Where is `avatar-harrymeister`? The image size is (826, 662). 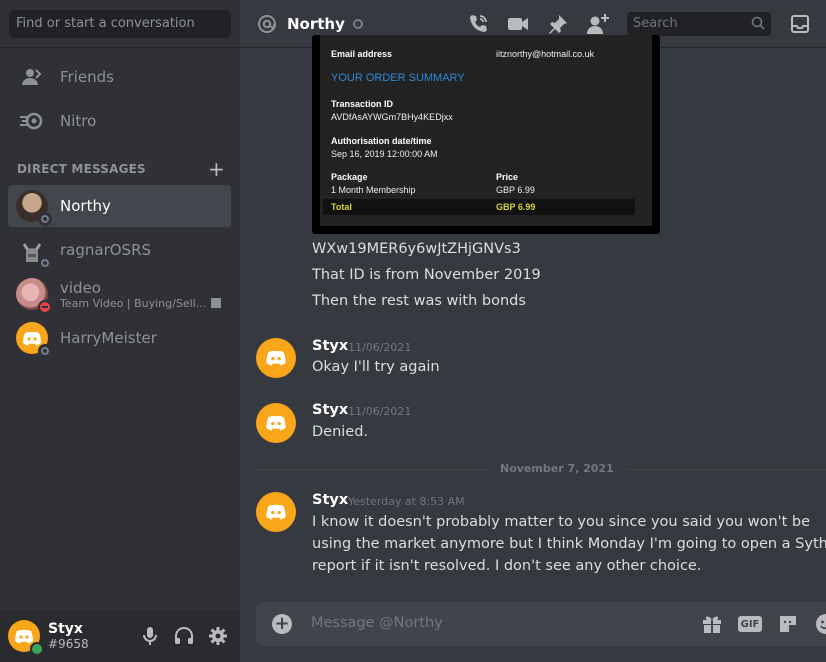 avatar-harrymeister is located at coordinates (34, 340).